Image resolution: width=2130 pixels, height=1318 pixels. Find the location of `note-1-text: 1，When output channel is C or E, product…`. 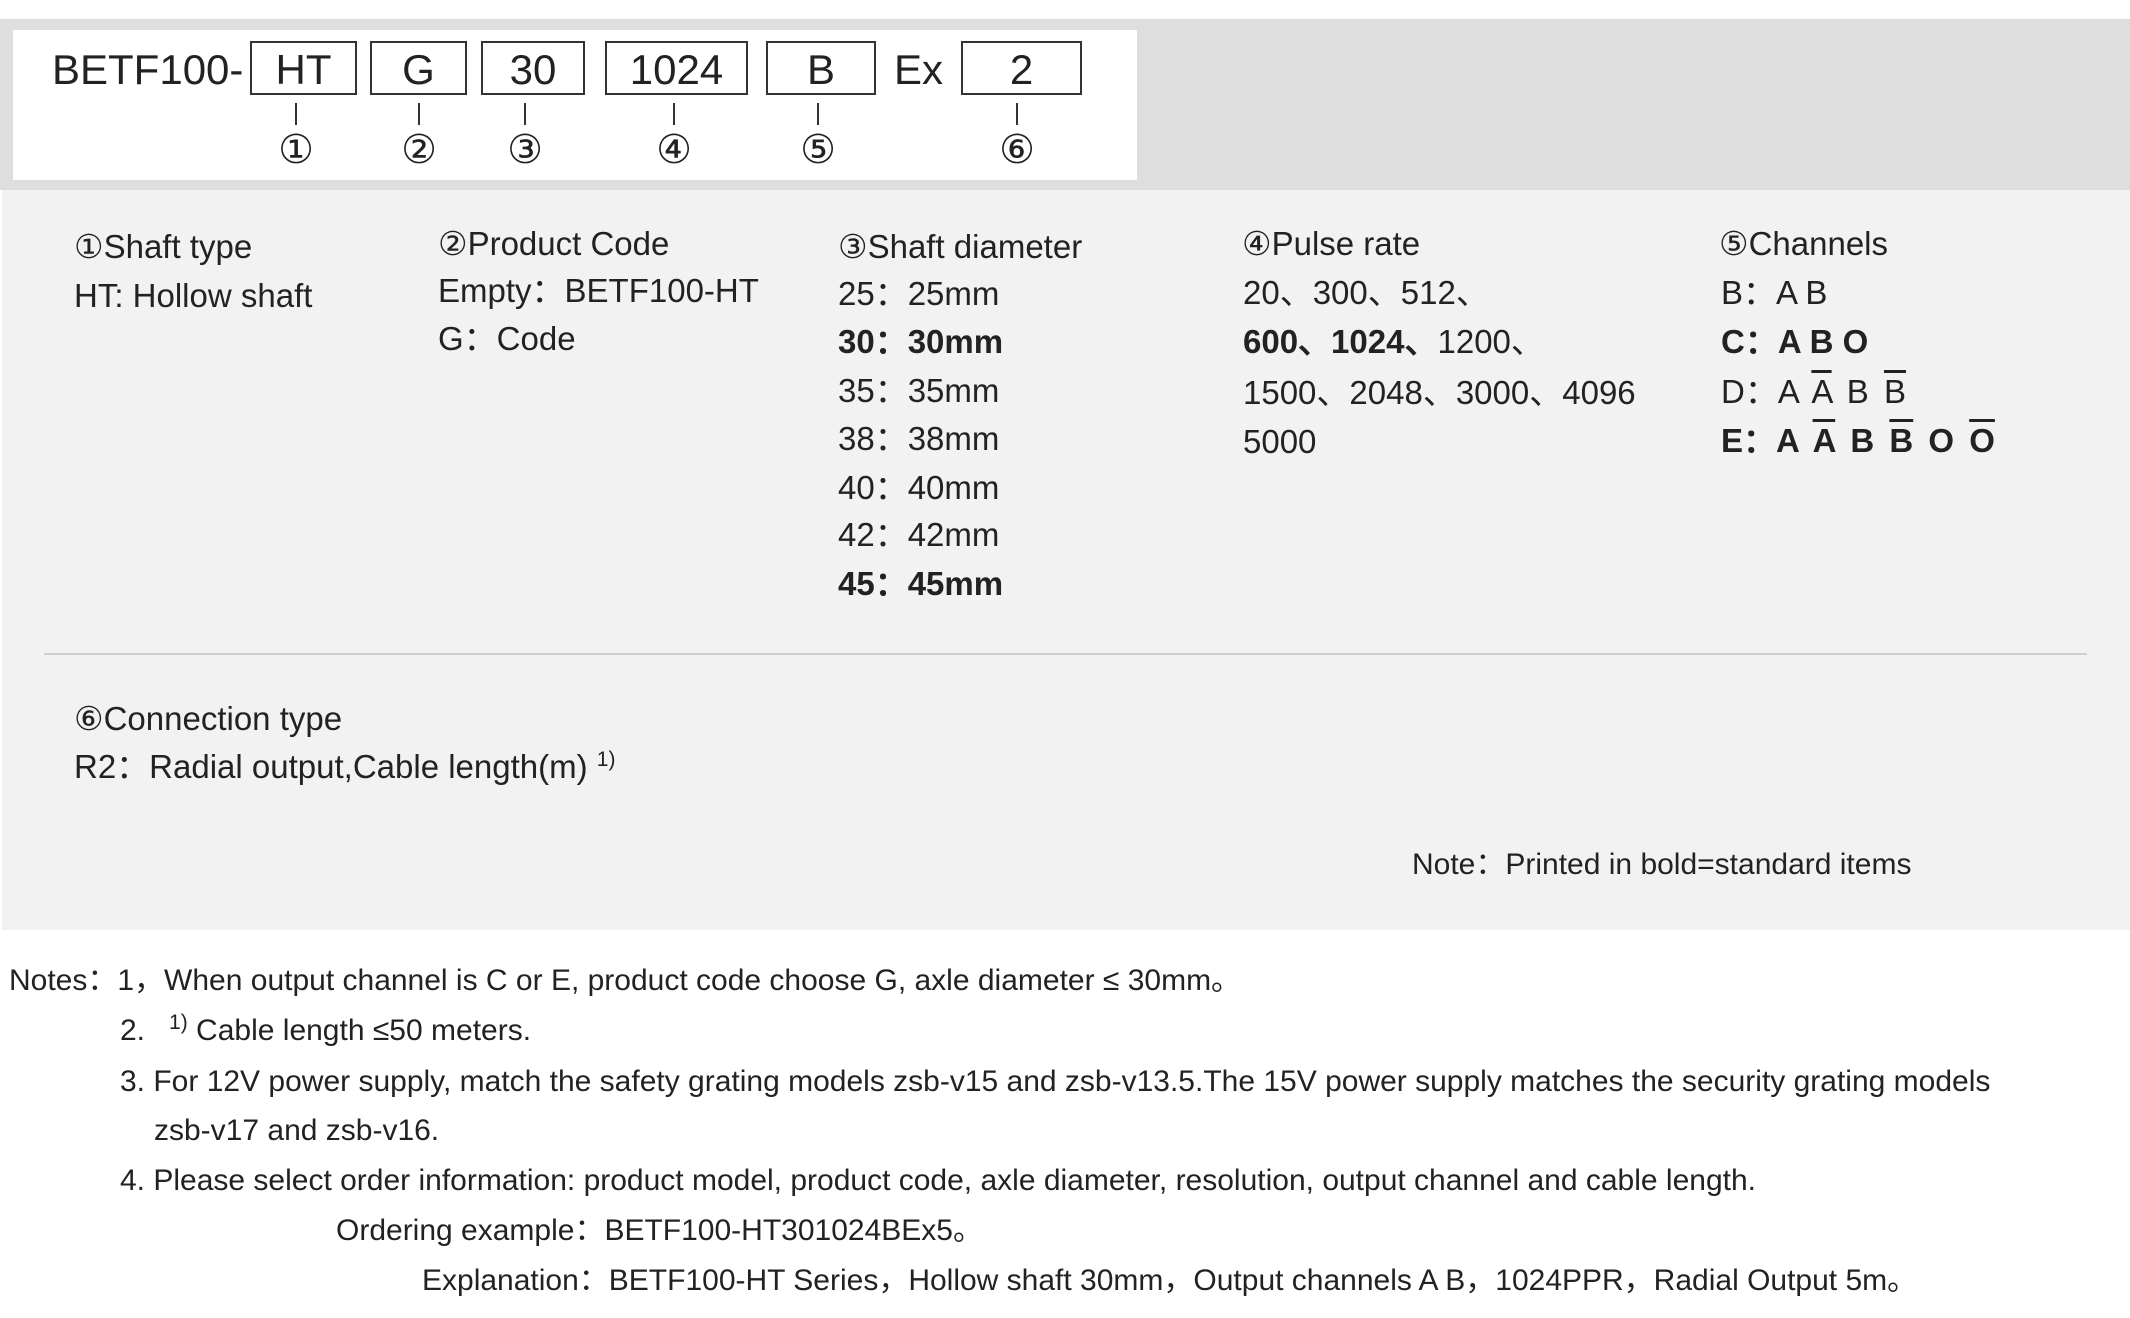

note-1-text: 1，When output channel is C or E, product… is located at coordinates (679, 980).